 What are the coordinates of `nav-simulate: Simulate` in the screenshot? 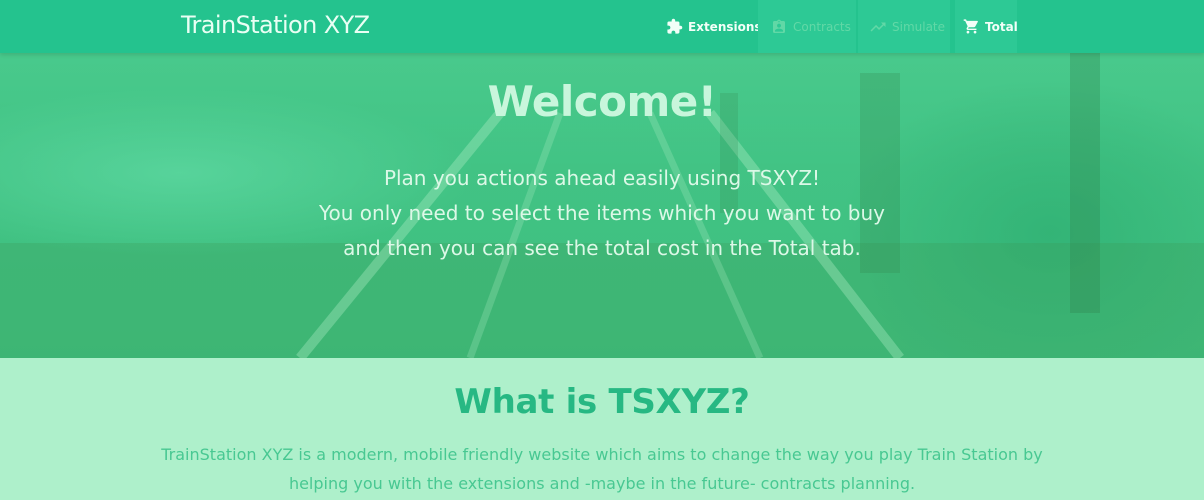 It's located at (904, 26).